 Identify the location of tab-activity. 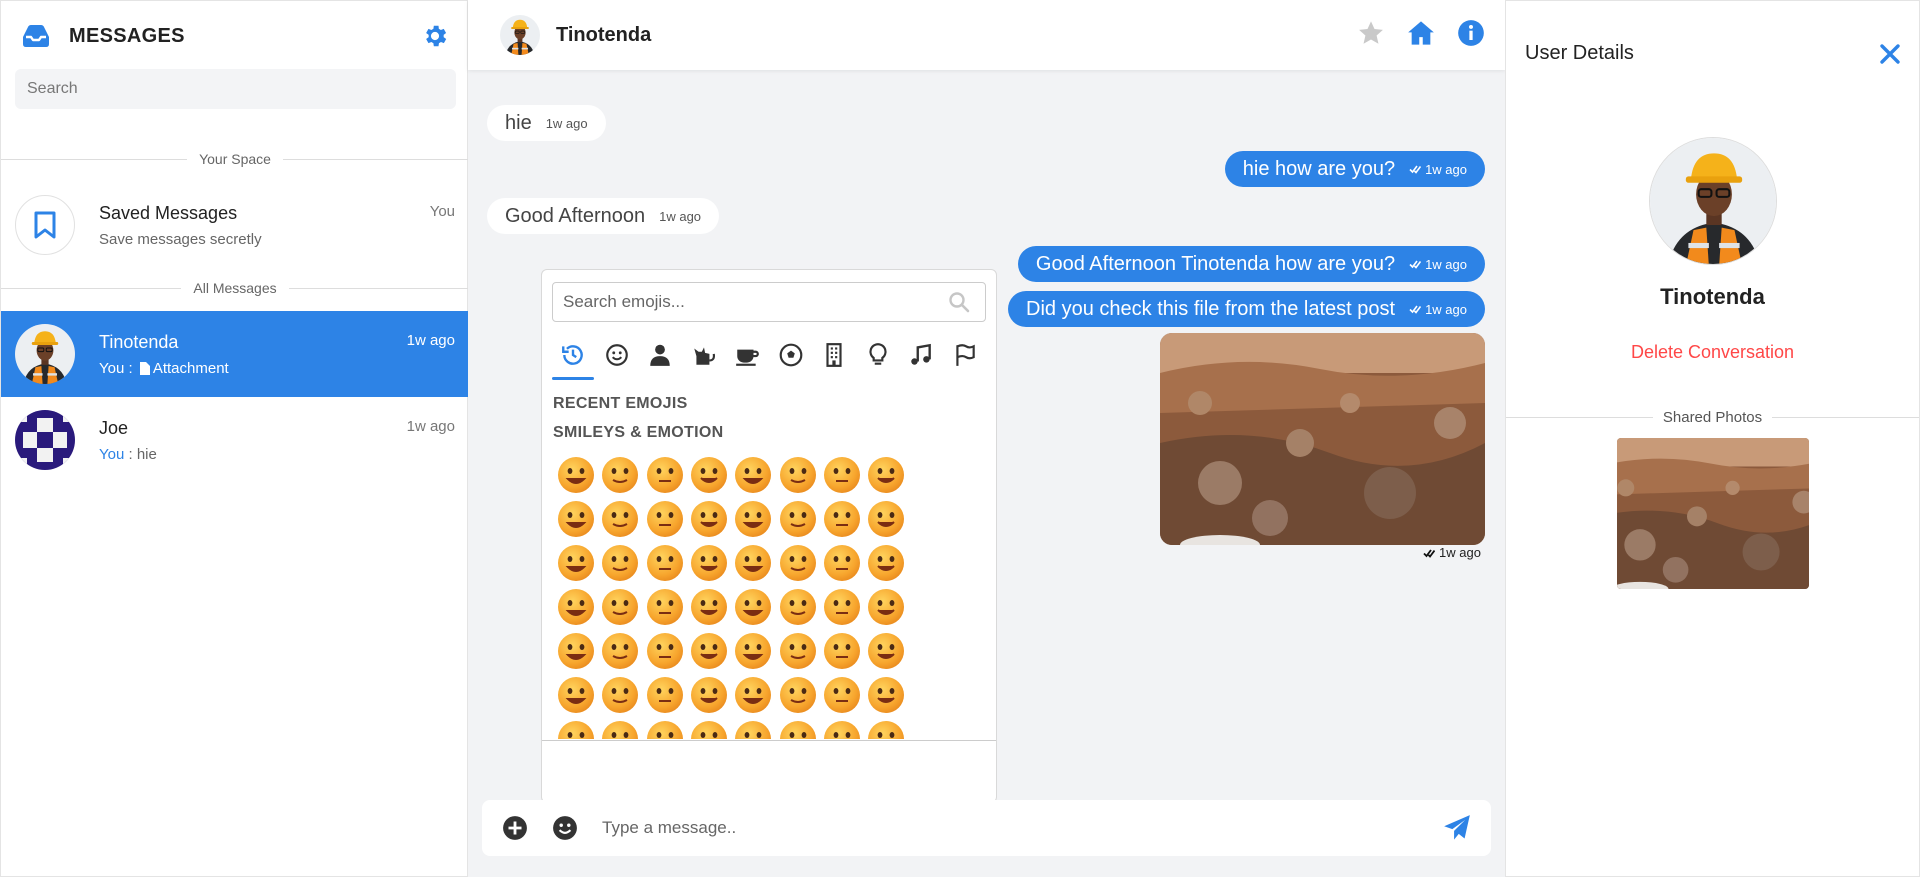
(791, 360).